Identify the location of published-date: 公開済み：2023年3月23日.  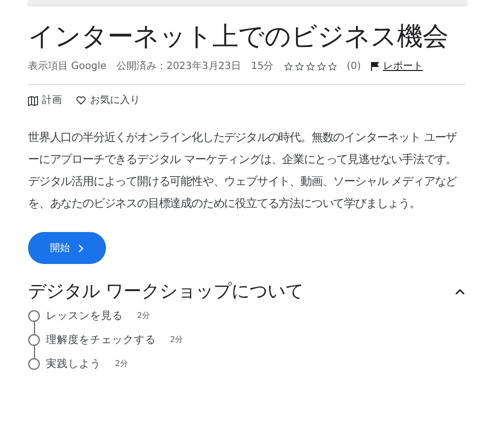
(178, 67).